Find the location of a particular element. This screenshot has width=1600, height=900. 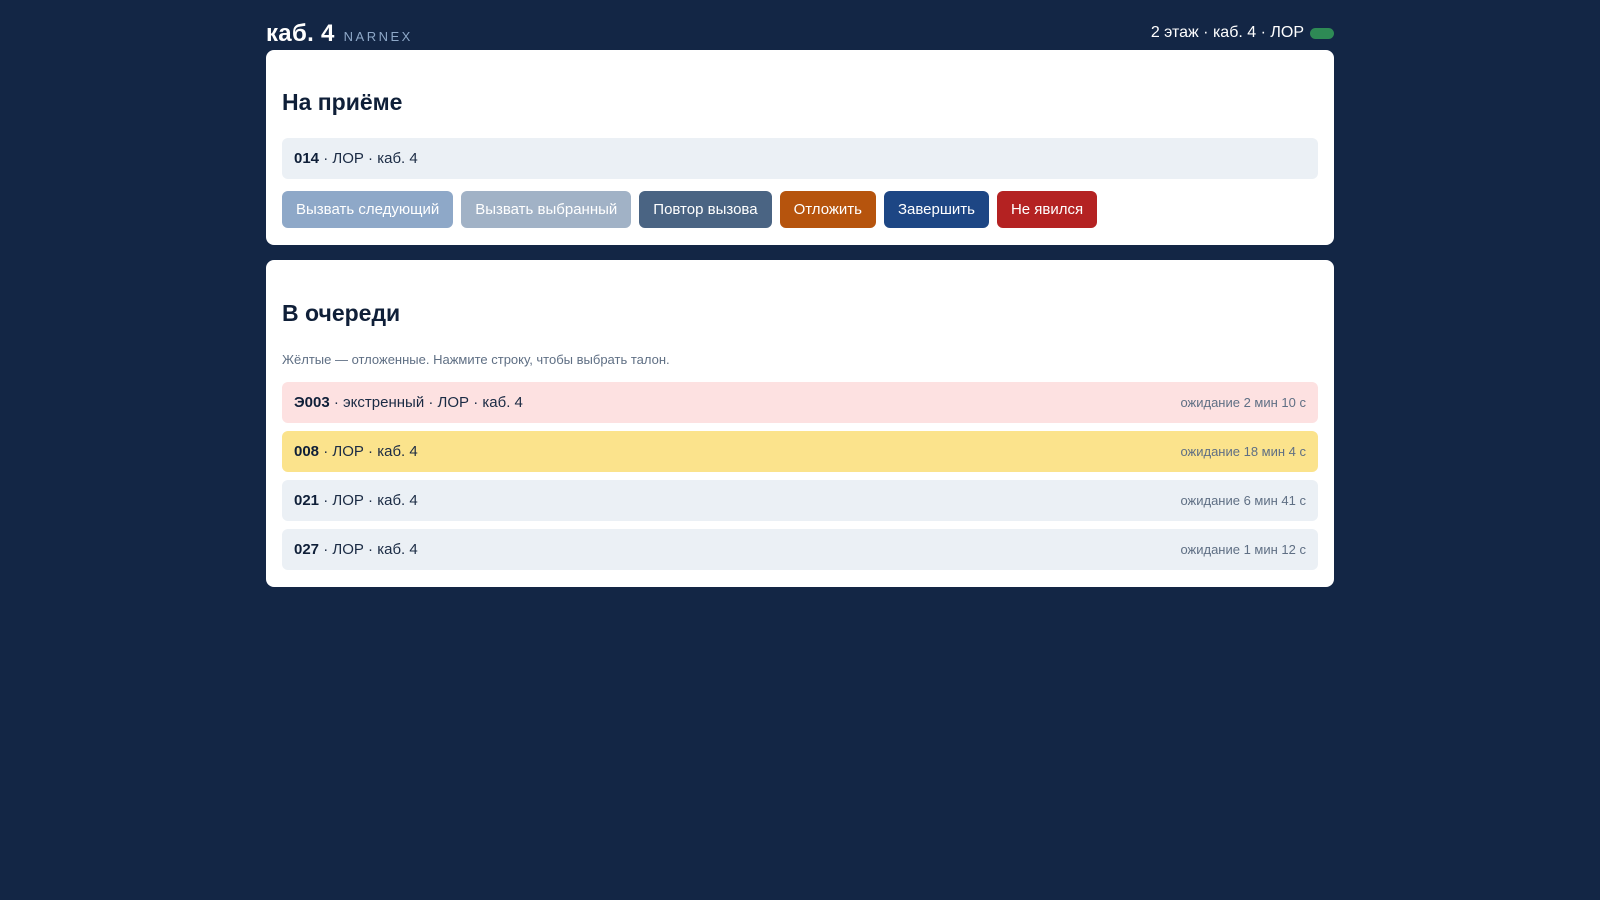

current-ticket-text: 014 · ЛОР · каб. 4 is located at coordinates (356, 158).